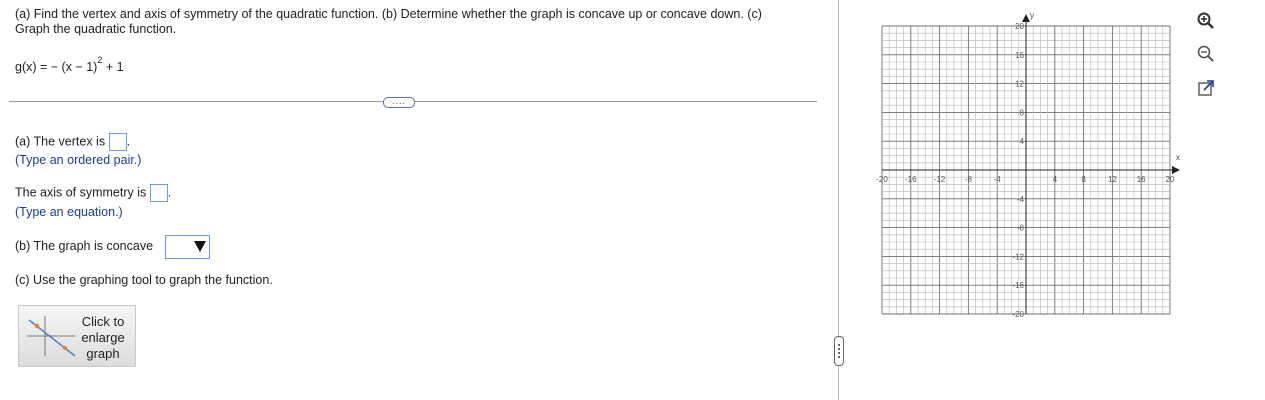 This screenshot has width=1265, height=400. Describe the element at coordinates (60, 141) in the screenshot. I see `vertex-label: (a) The vertex is` at that location.